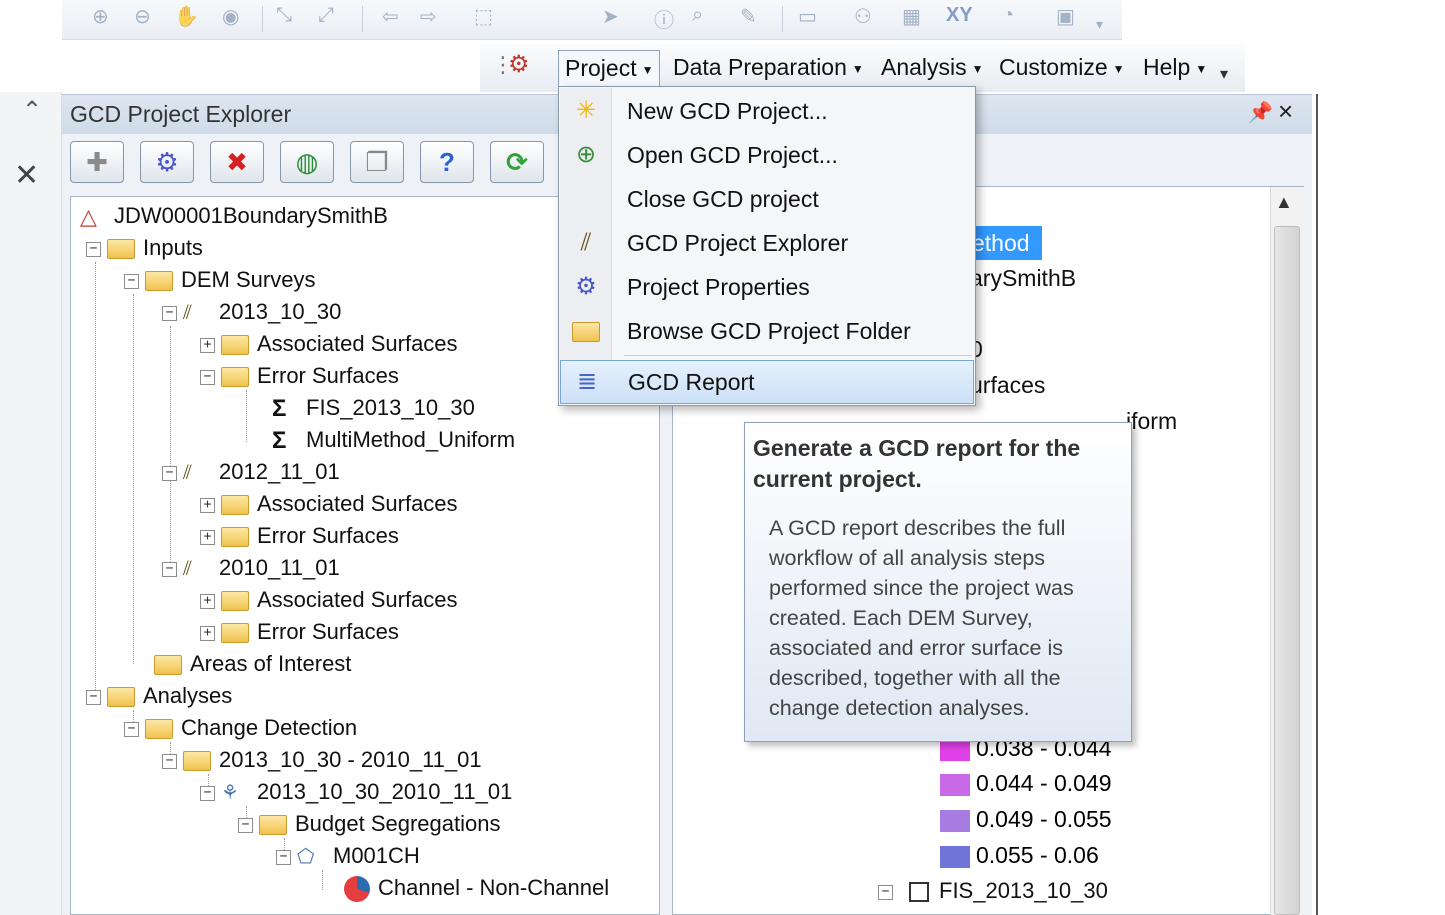  I want to click on add-layer-button: ◍, so click(307, 162).